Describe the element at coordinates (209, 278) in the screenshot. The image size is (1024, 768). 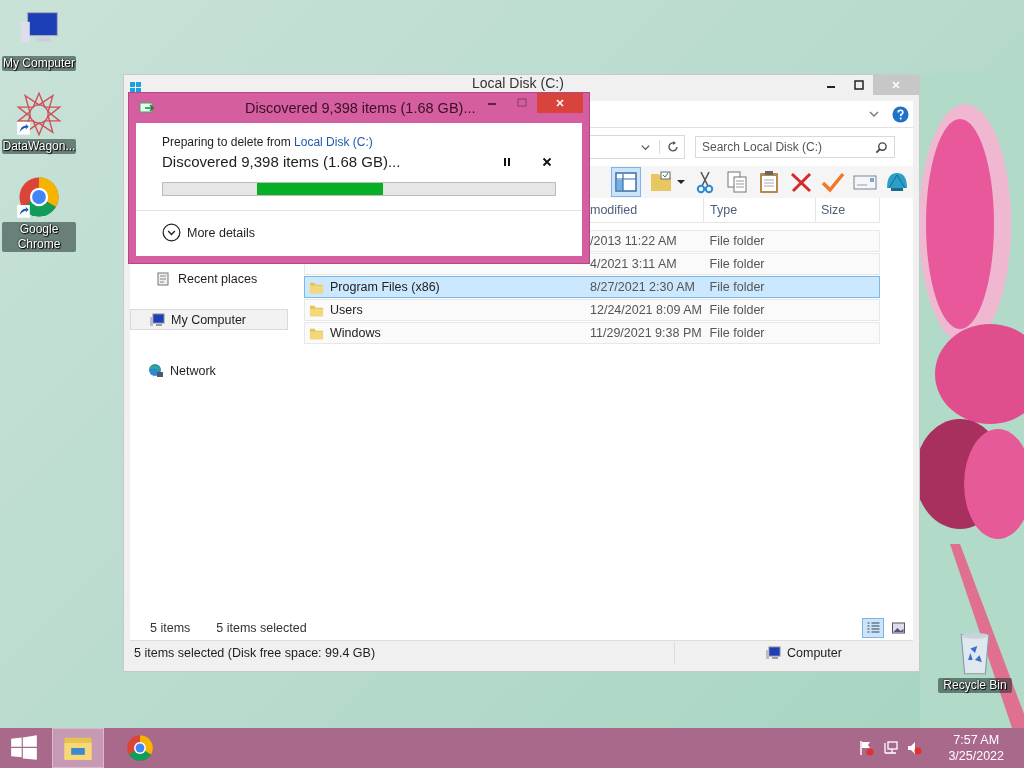
I see `nav-item: Recent places` at that location.